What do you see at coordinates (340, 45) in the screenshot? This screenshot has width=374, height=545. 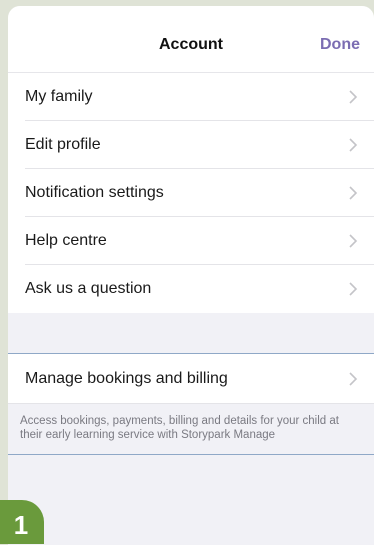 I see `done-button: Done` at bounding box center [340, 45].